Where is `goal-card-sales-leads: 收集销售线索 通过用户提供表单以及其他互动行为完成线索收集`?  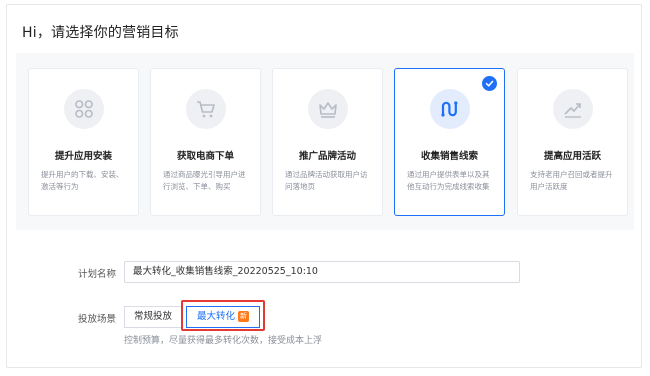
goal-card-sales-leads: 收集销售线索 通过用户提供表单以及其他互动行为完成线索收集 is located at coordinates (449, 142).